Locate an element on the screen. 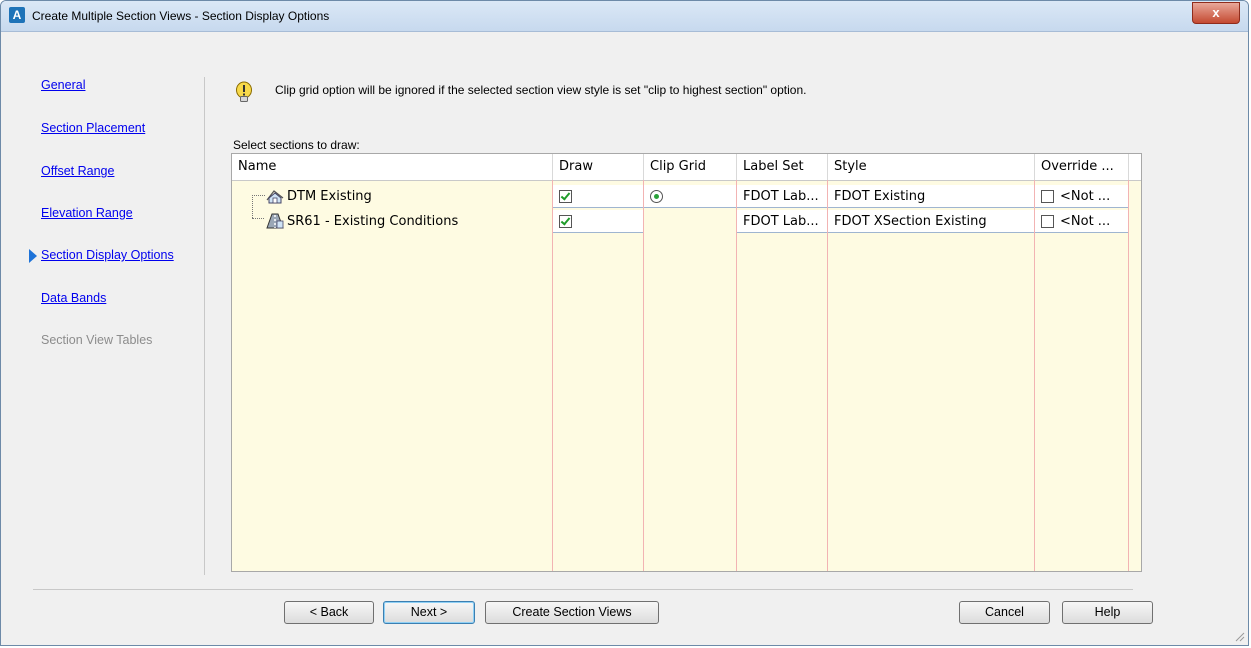  active-page-arrow-icon is located at coordinates (33, 256).